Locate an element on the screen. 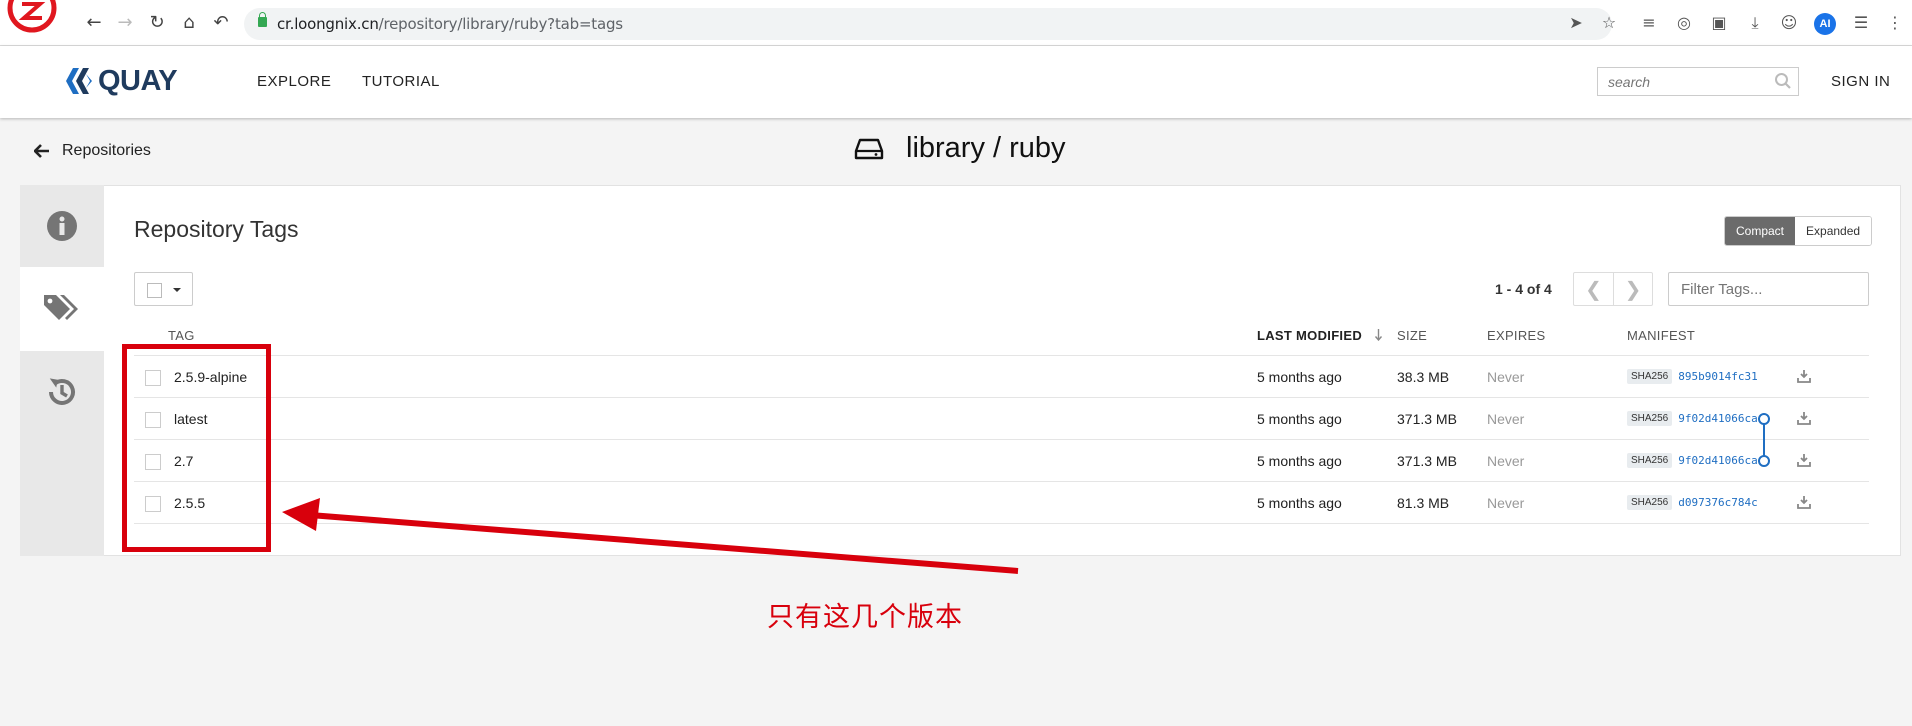 The width and height of the screenshot is (1912, 726). quay-logo: QUAY is located at coordinates (121, 80).